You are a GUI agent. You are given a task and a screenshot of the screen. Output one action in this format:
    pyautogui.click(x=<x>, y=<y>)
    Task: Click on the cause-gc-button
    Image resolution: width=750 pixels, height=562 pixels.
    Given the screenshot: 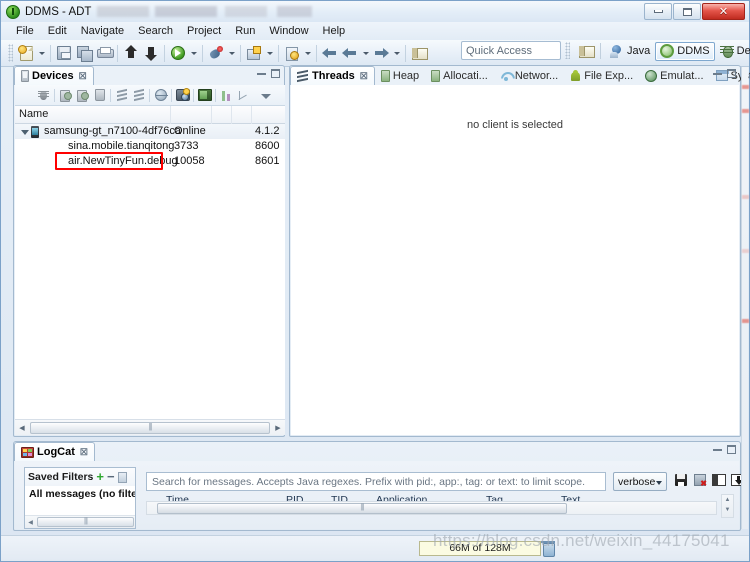 What is the action you would take?
    pyautogui.click(x=99, y=95)
    